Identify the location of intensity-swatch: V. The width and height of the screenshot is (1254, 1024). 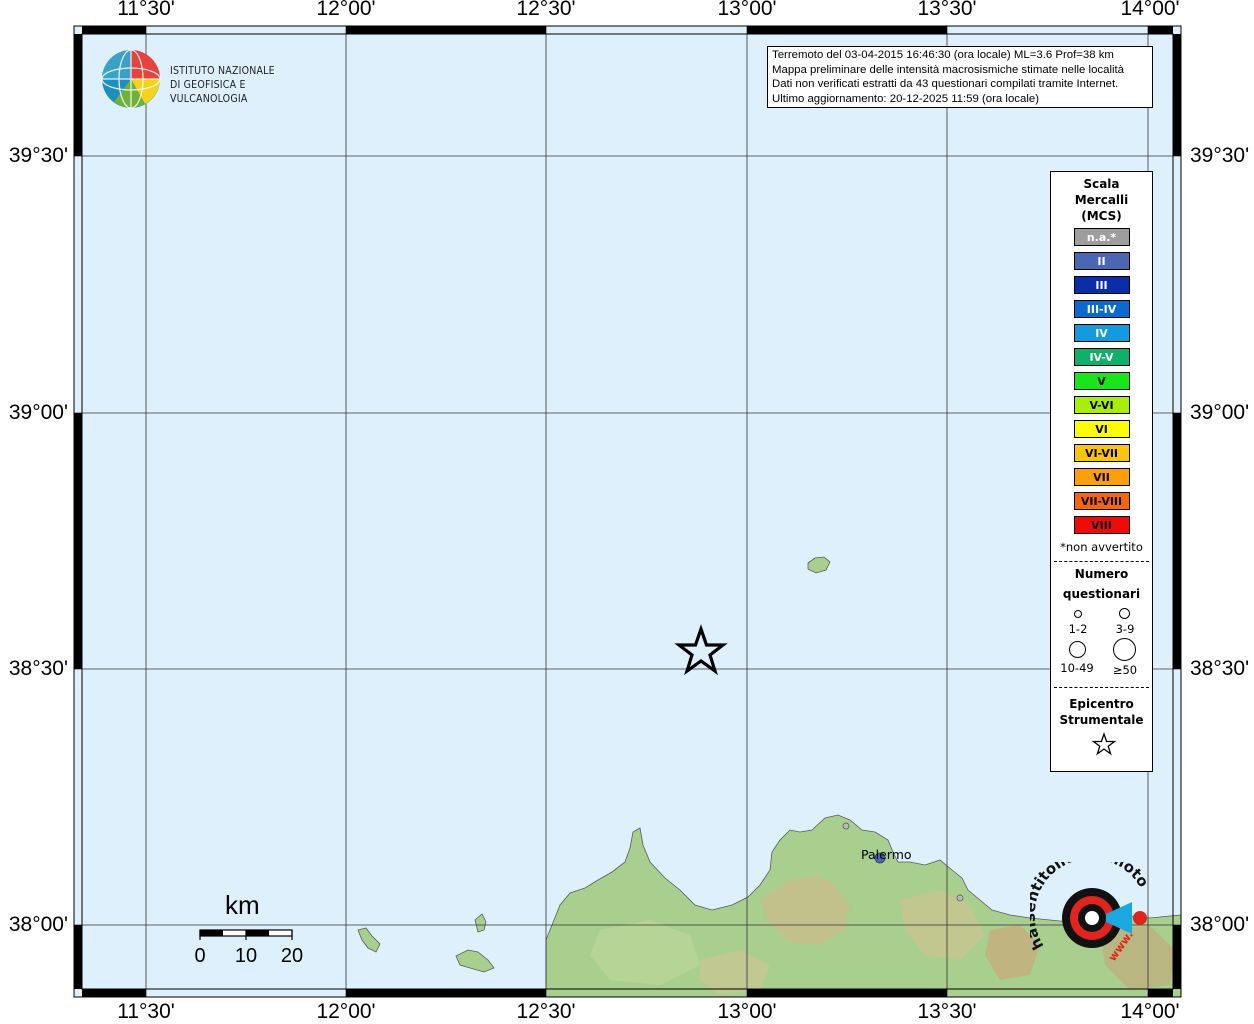
(1101, 381).